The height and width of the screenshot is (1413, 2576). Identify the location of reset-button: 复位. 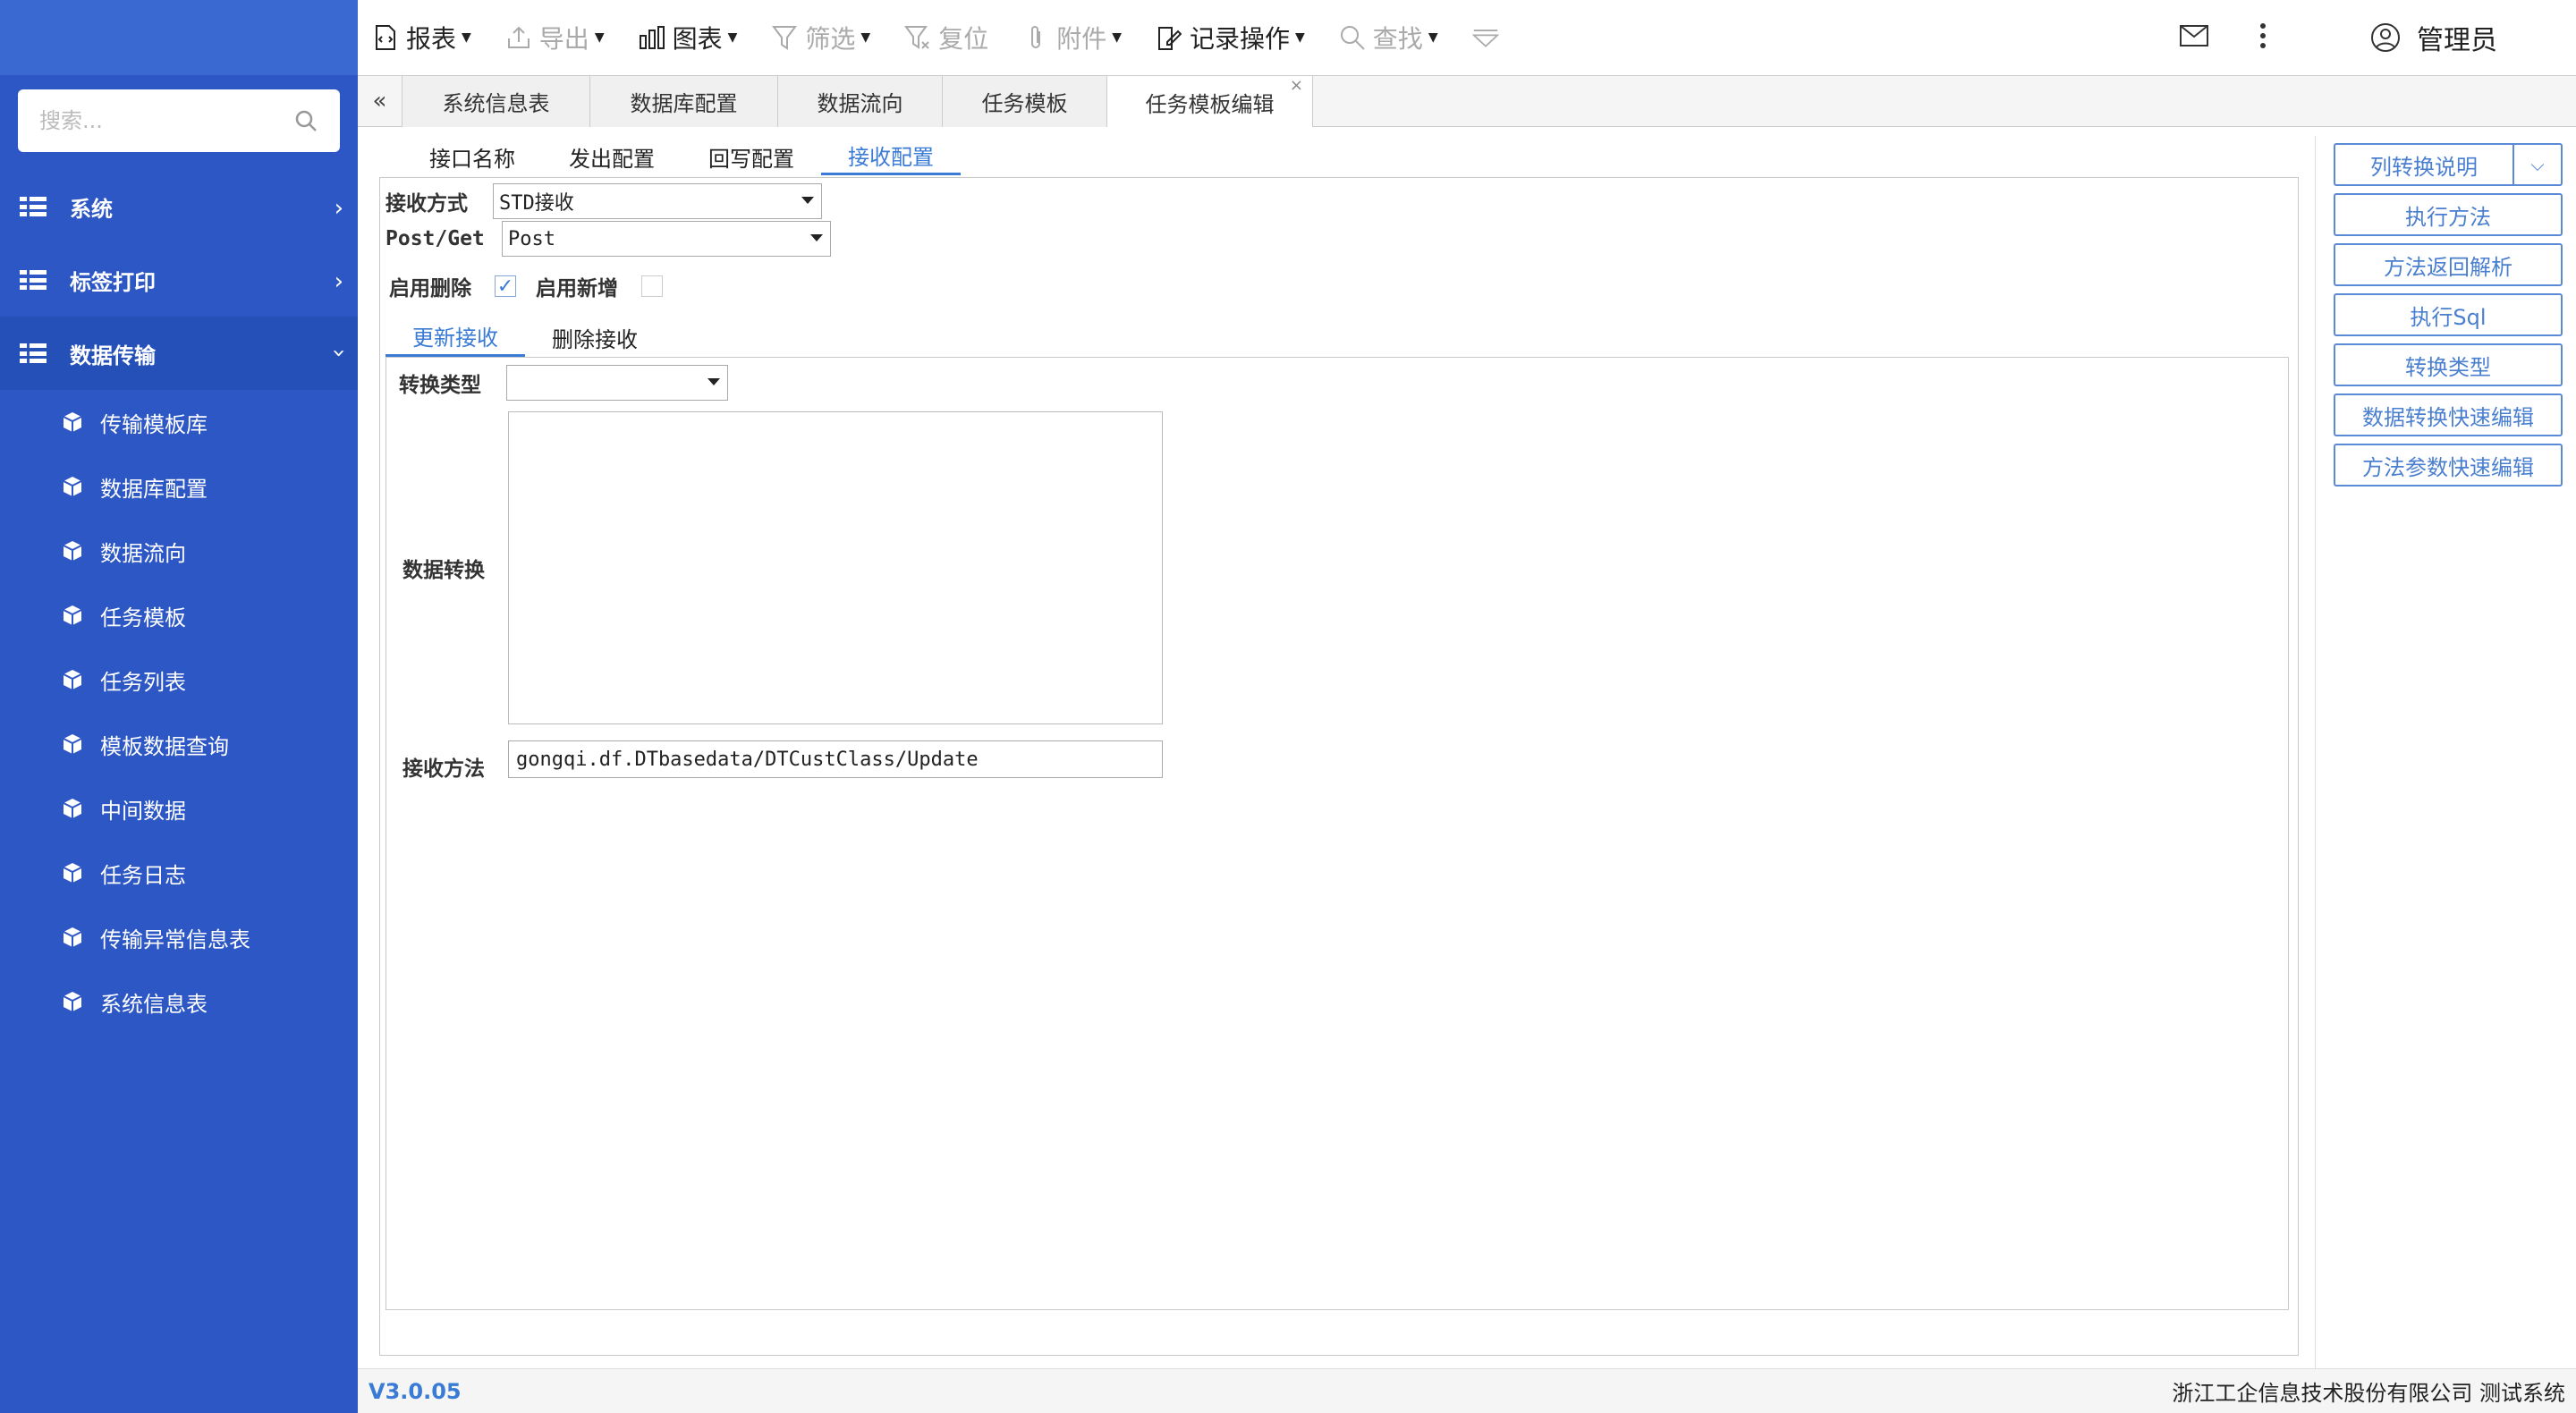
(946, 37).